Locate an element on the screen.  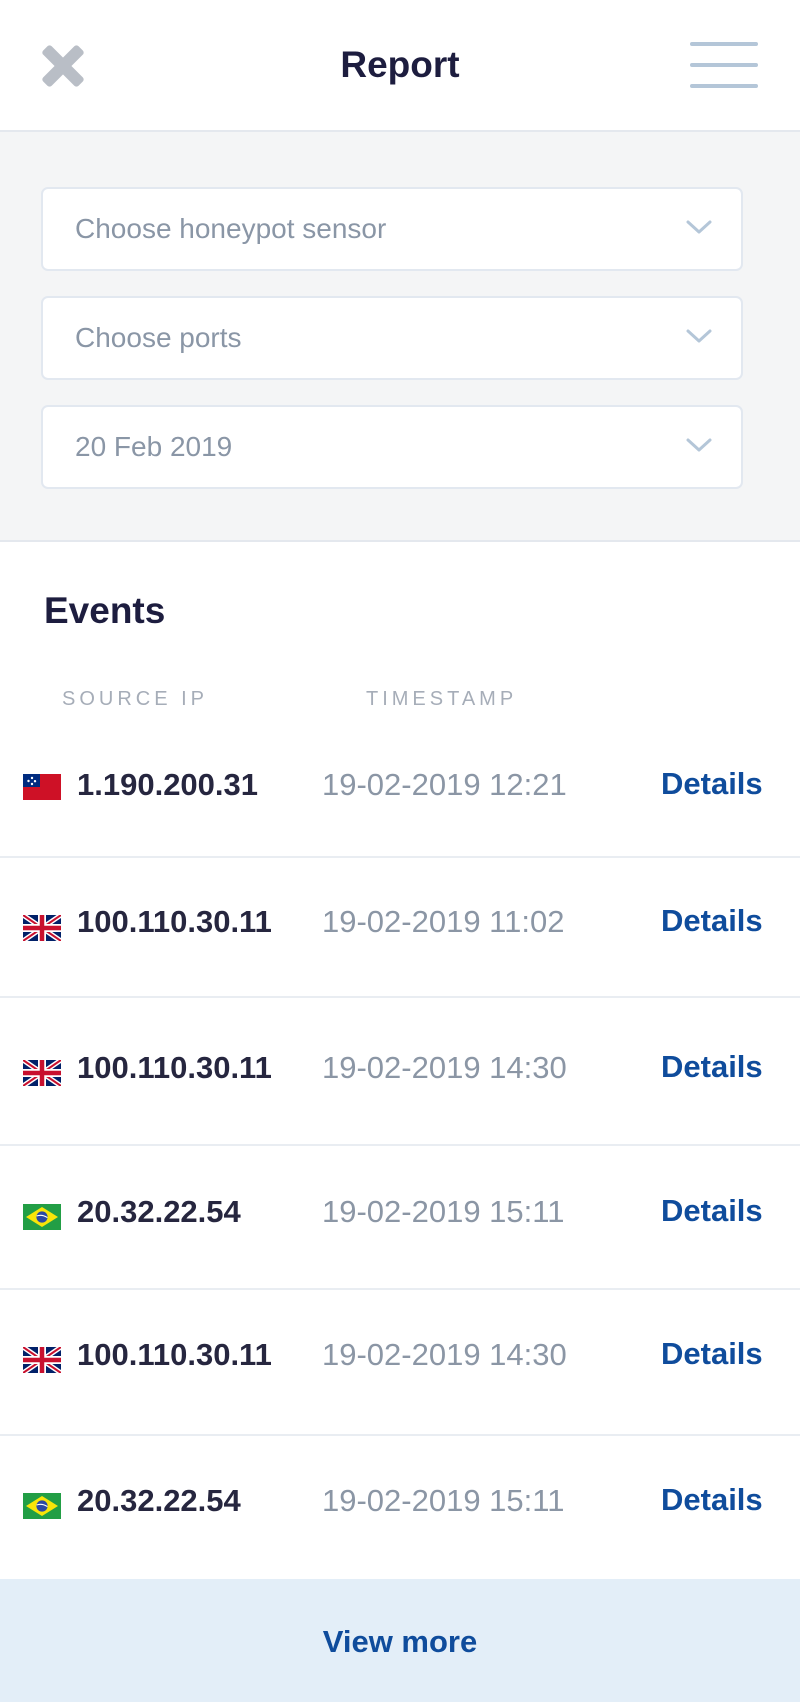
table-row: 1.190.200.31 19-02-2019 12:21 Details is located at coordinates (400, 790).